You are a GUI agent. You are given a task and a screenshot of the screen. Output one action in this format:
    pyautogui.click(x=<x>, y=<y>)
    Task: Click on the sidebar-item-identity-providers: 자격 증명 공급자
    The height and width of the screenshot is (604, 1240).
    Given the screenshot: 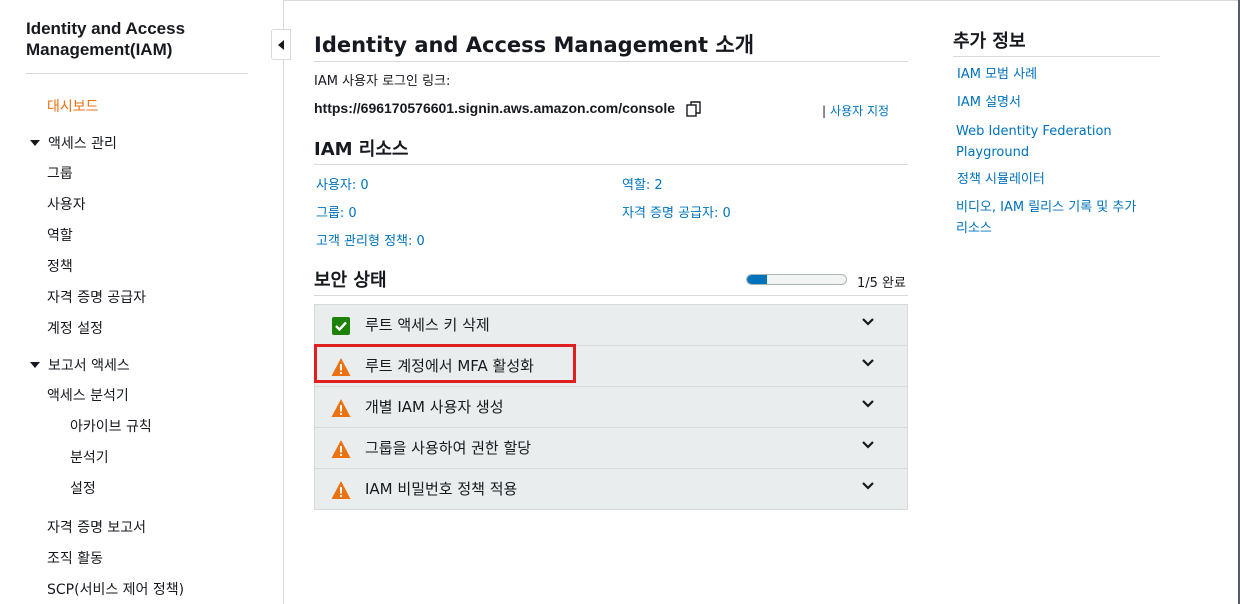 What is the action you would take?
    pyautogui.click(x=96, y=297)
    